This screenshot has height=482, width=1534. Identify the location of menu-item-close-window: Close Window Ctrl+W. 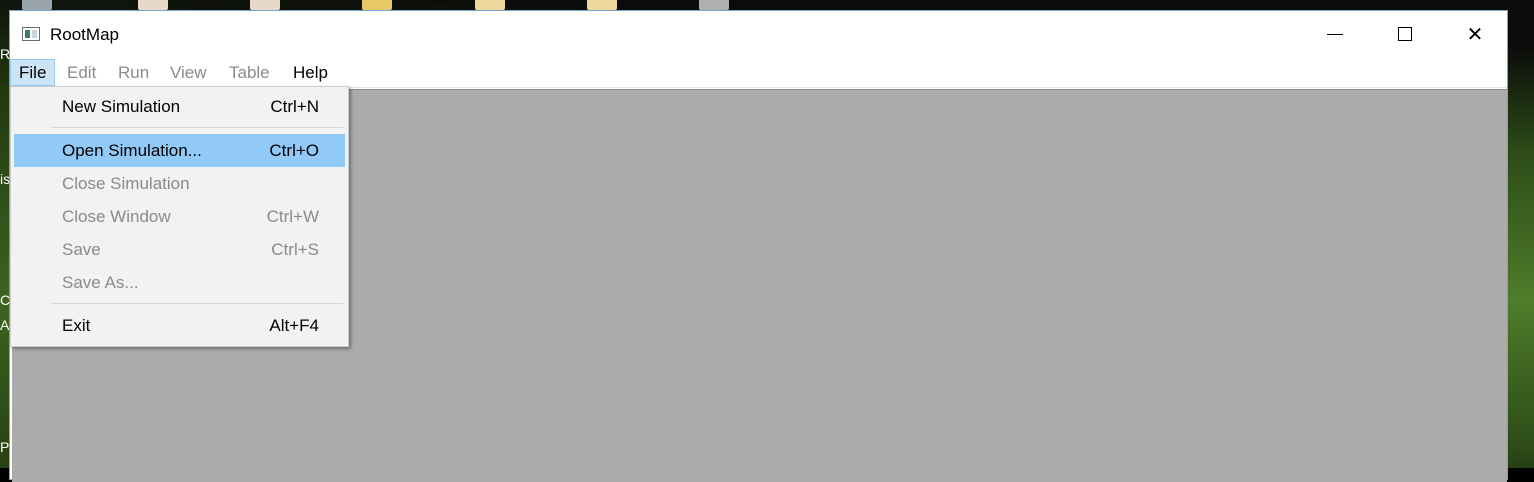
(179, 216).